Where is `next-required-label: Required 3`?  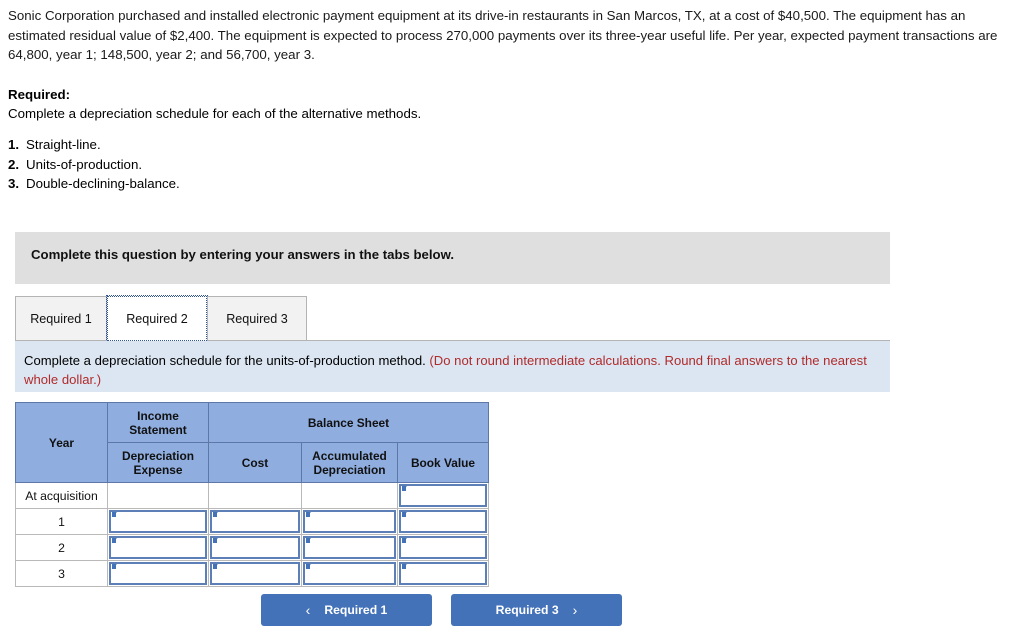 next-required-label: Required 3 is located at coordinates (527, 610).